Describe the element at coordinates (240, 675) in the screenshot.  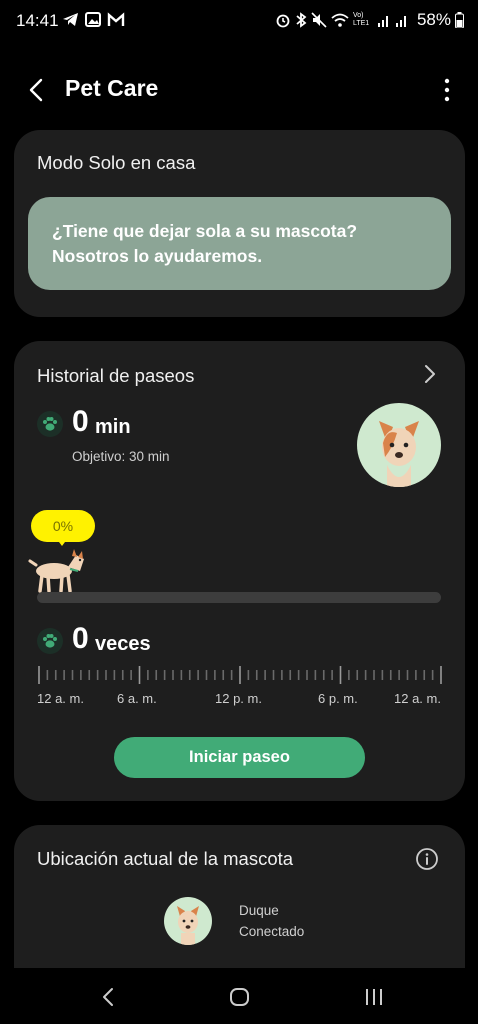
I see `timeline-ticks` at that location.